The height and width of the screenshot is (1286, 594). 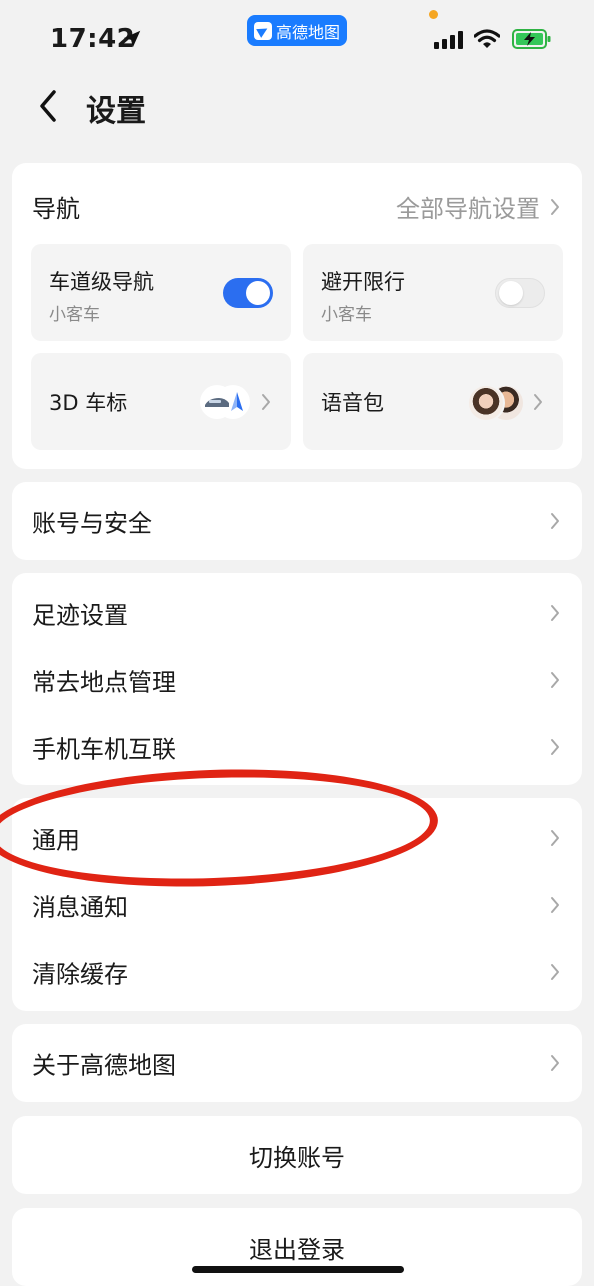 What do you see at coordinates (248, 293) in the screenshot?
I see `lane-navigation-toggle` at bounding box center [248, 293].